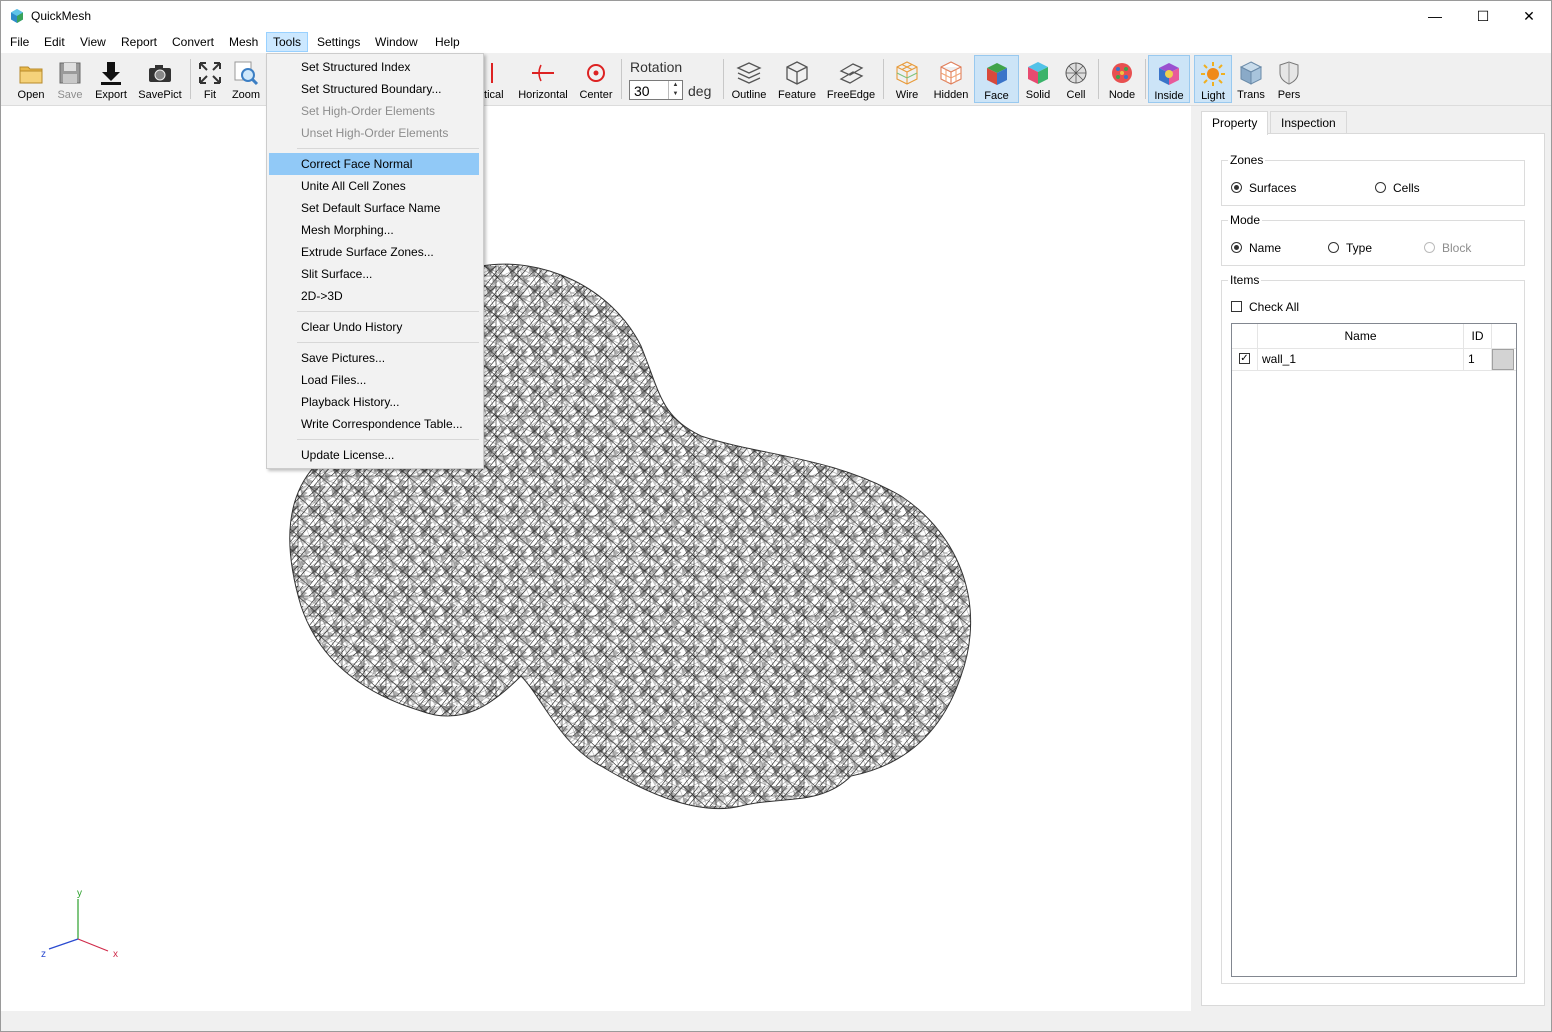  Describe the element at coordinates (749, 73) in the screenshot. I see `outline-layers-icon` at that location.